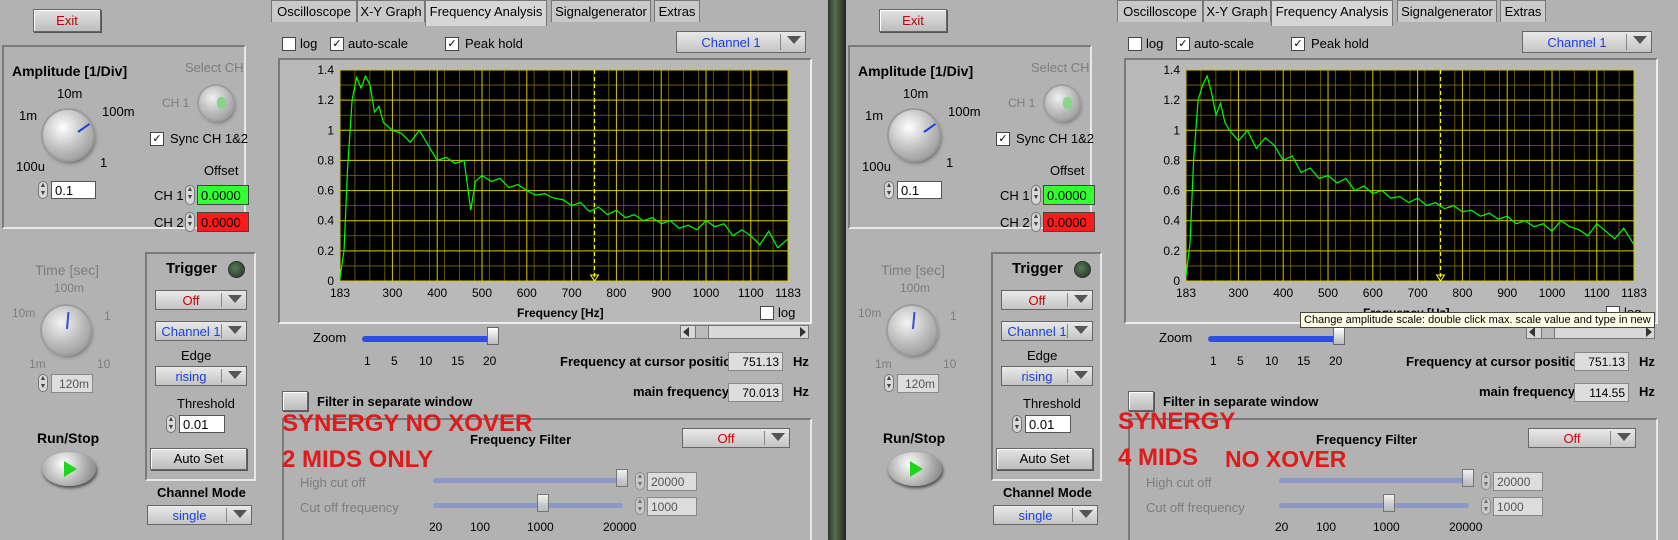  What do you see at coordinates (1283, 293) in the screenshot?
I see `x-tick-label: 400` at bounding box center [1283, 293].